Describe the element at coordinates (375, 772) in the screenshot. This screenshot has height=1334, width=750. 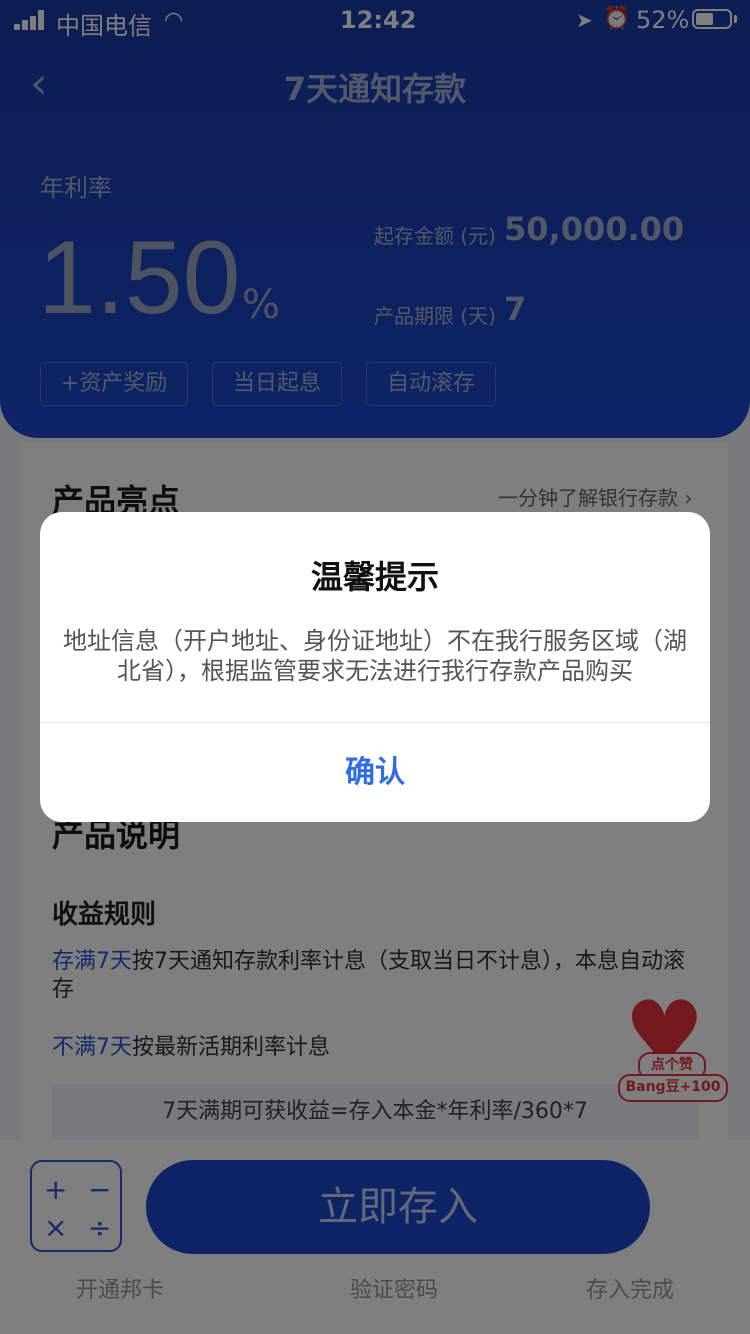
I see `confirm-button: 确认` at that location.